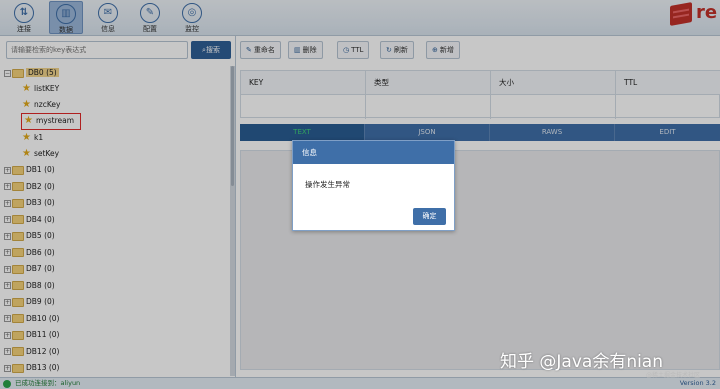  Describe the element at coordinates (673, 375) in the screenshot. I see `watermark-sub: @稀土掘金技术社区` at that location.